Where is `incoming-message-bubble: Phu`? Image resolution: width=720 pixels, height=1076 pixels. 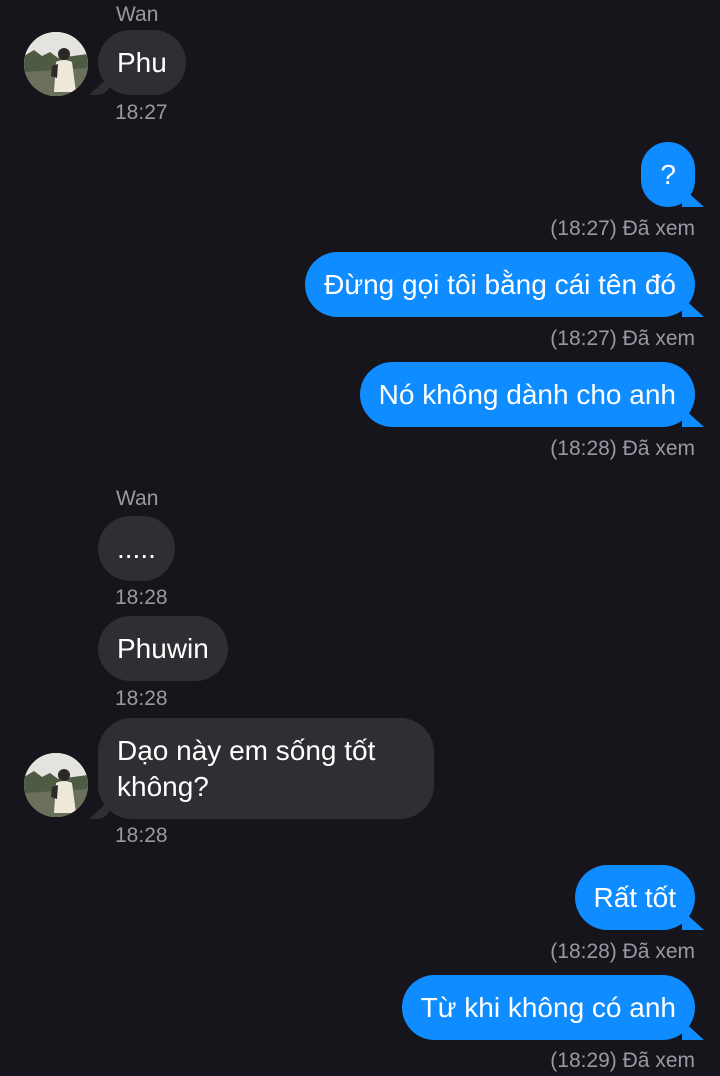 incoming-message-bubble: Phu is located at coordinates (142, 62).